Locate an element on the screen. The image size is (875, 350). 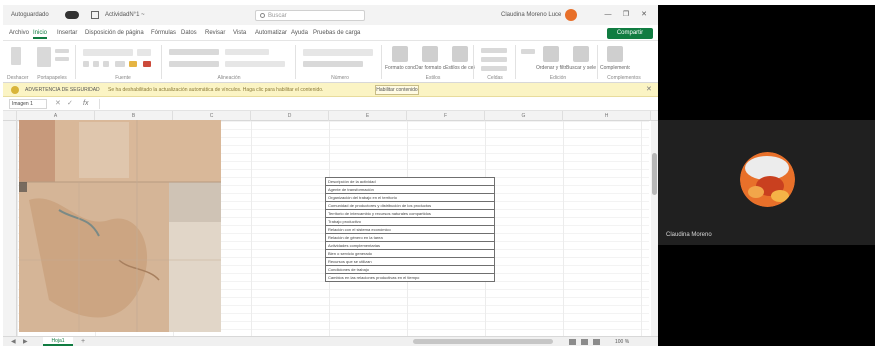
font-name-select is located at coordinates (108, 52).